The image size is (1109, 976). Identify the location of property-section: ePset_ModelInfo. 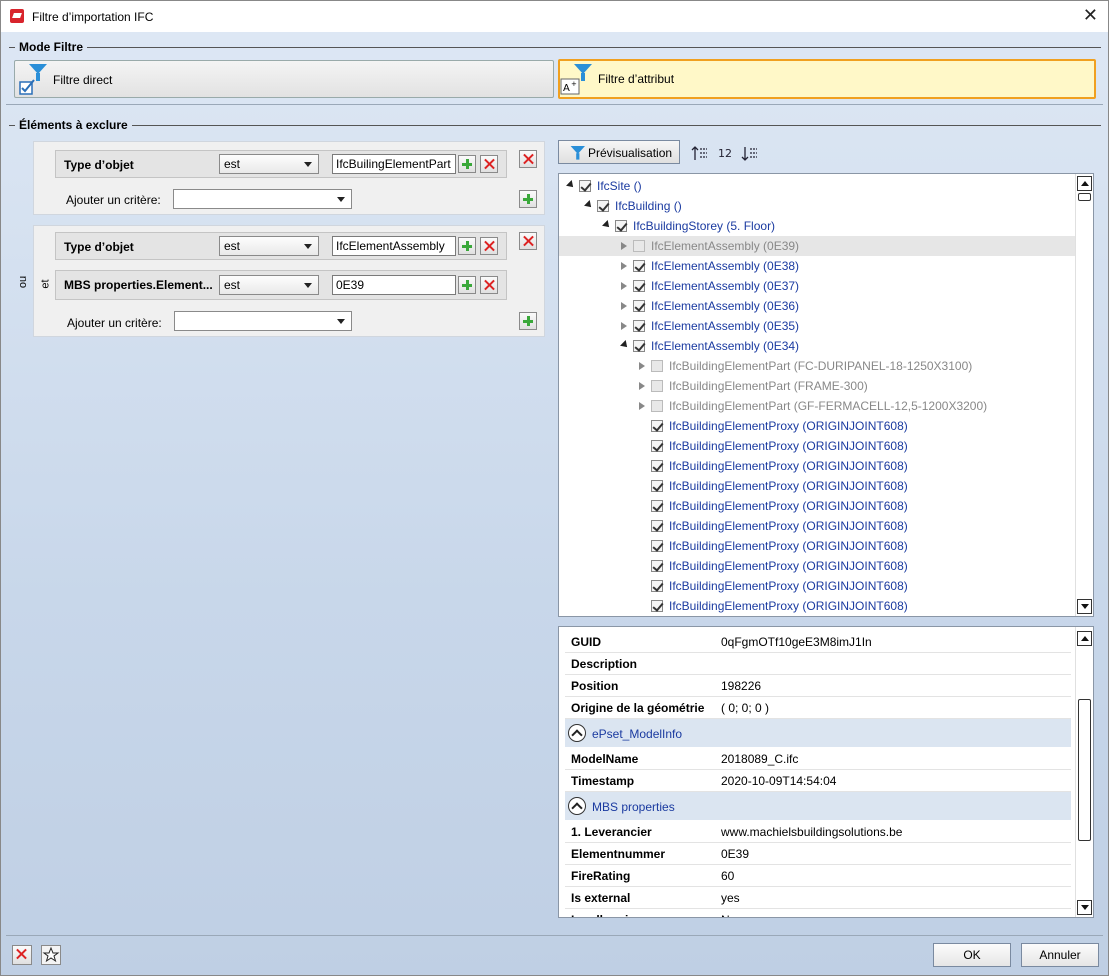
(818, 733).